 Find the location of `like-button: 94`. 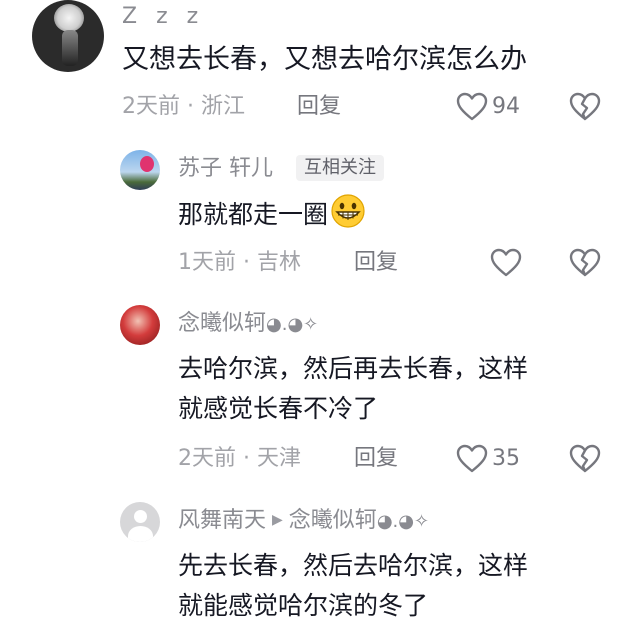

like-button: 94 is located at coordinates (488, 107).